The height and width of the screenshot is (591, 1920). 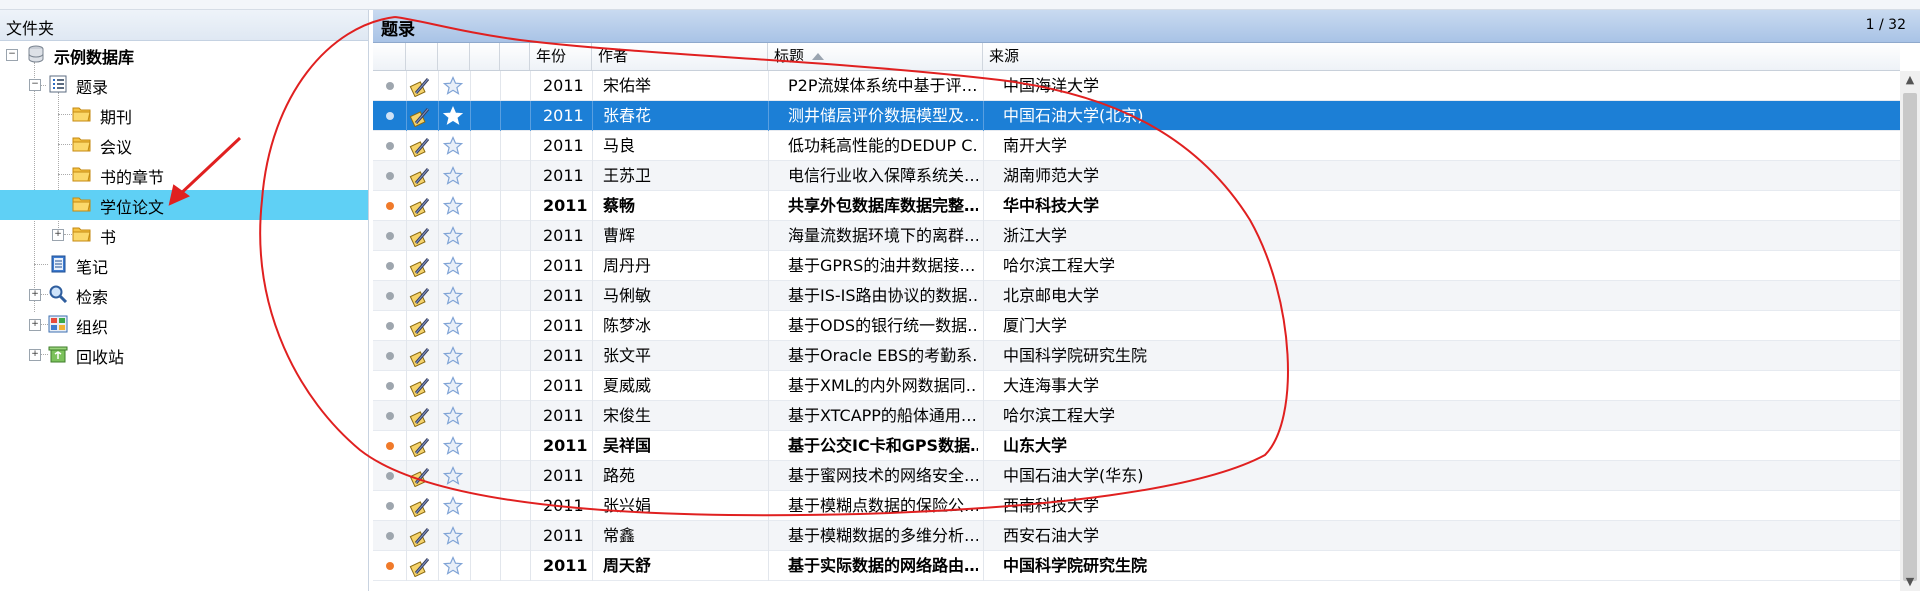 I want to click on table-row: 2011 周丹丹 基于GPRS的油井数据接… 哈尔滨工程大学, so click(x=1136, y=266).